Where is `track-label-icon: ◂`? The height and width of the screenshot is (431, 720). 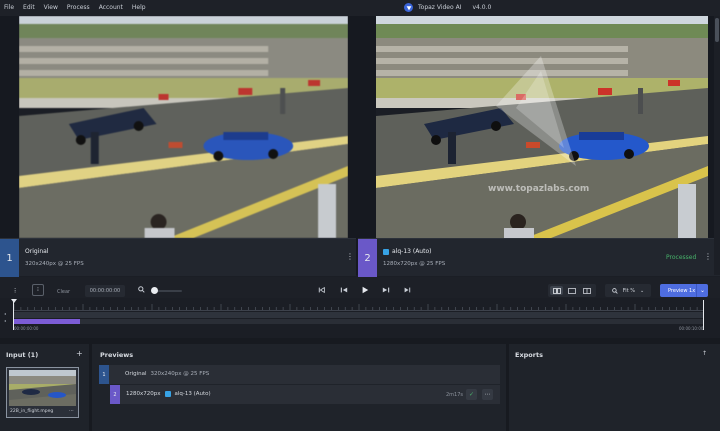 track-label-icon: ◂ is located at coordinates (5, 313).